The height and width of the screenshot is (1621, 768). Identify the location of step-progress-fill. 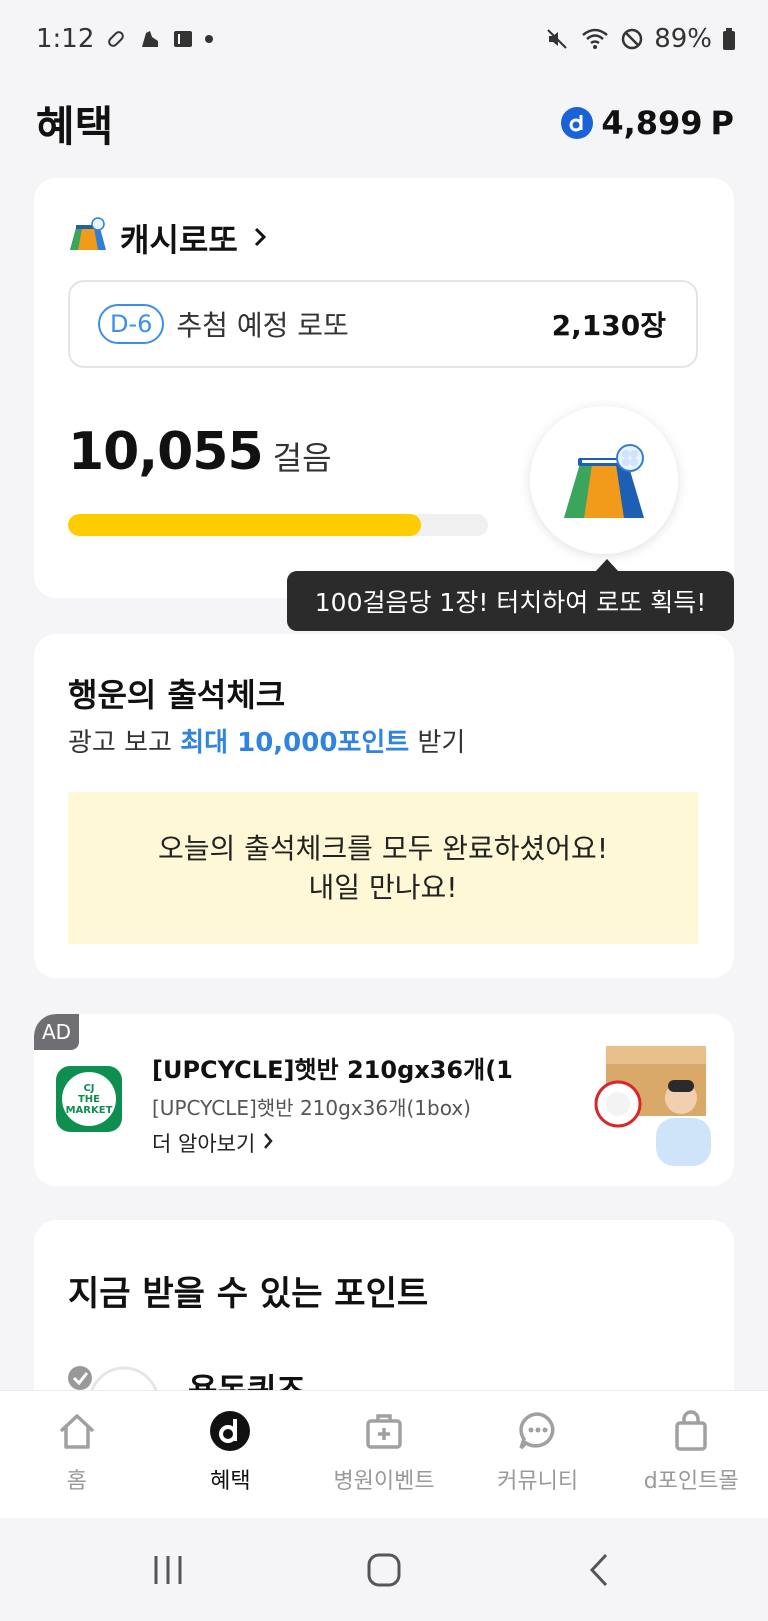
(244, 525).